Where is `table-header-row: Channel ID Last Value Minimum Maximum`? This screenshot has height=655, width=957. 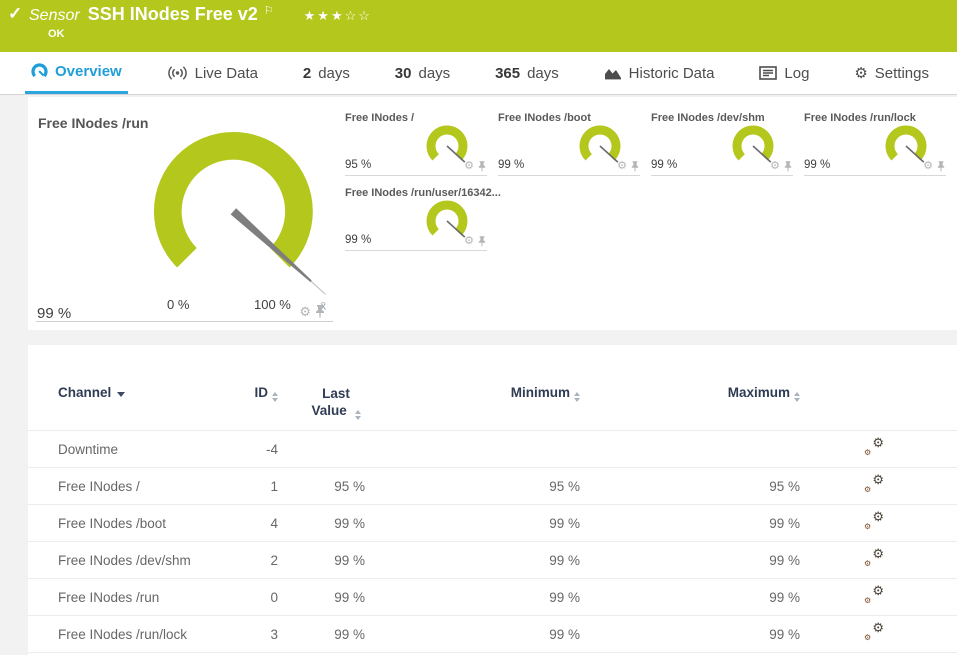 table-header-row: Channel ID Last Value Minimum Maximum is located at coordinates (492, 388).